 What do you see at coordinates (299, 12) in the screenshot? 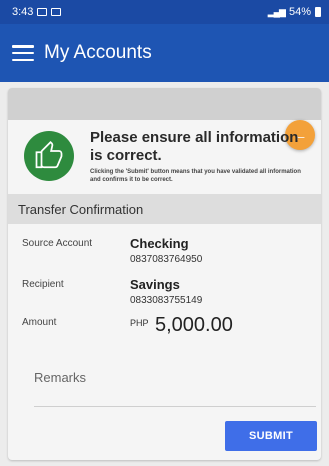
I see `battery-percent: 54%` at bounding box center [299, 12].